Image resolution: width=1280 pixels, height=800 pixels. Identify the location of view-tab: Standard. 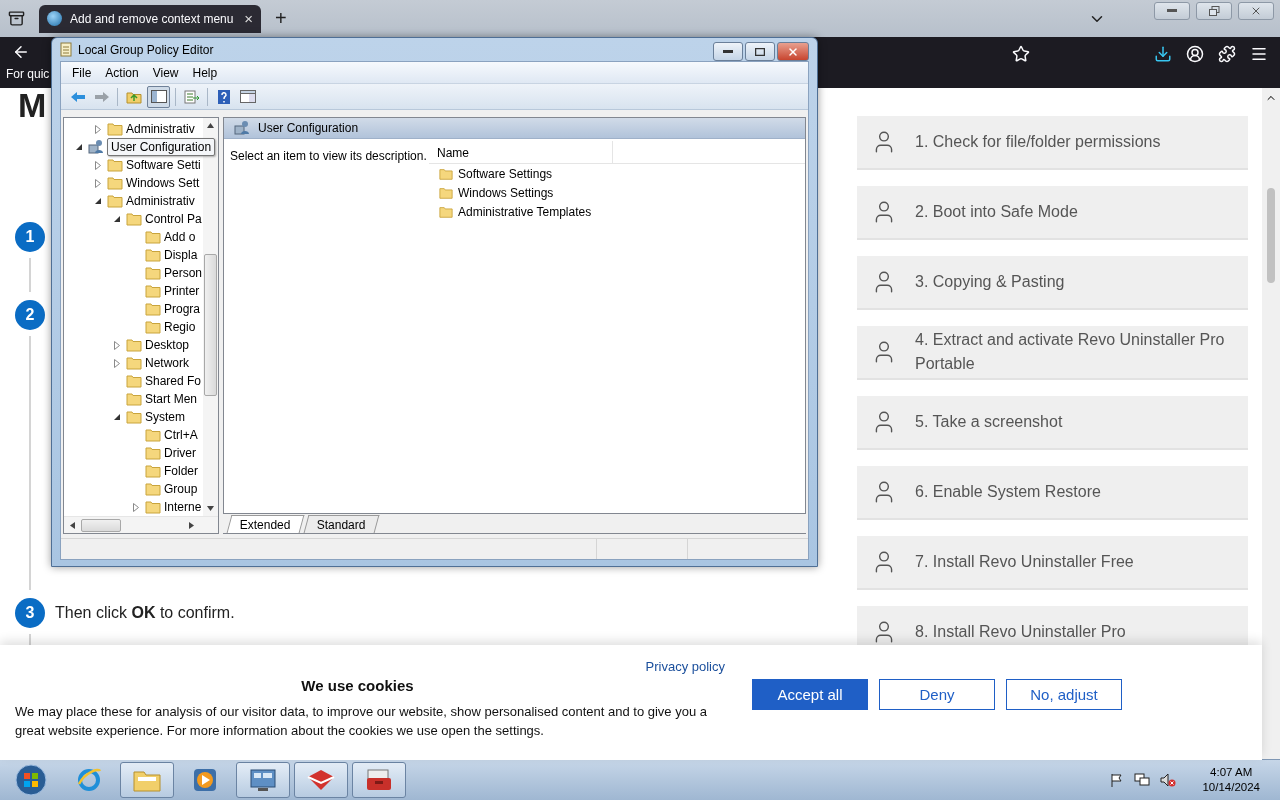
(341, 524).